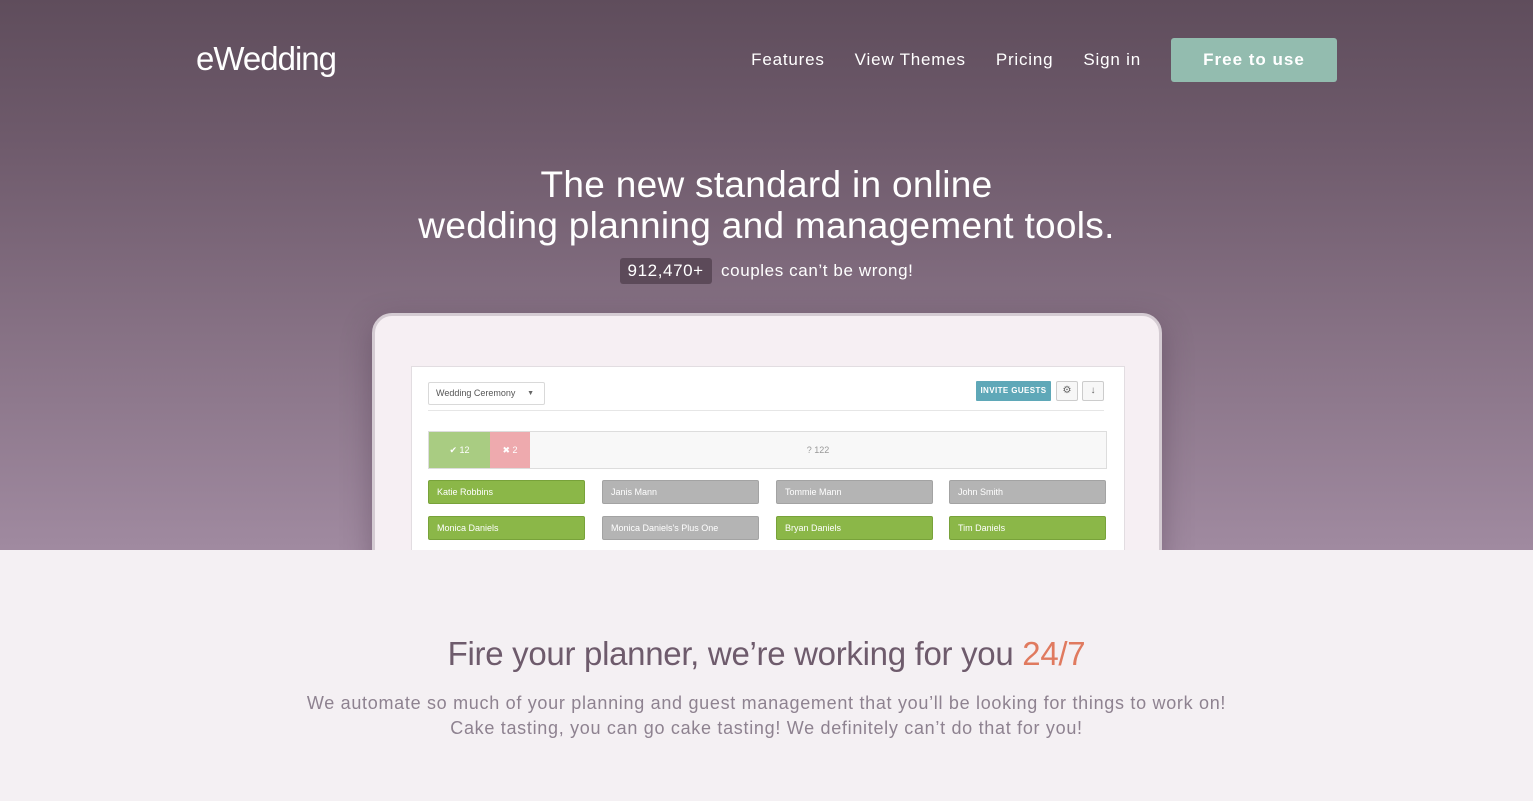 Image resolution: width=1533 pixels, height=801 pixels. What do you see at coordinates (1013, 391) in the screenshot?
I see `invite-guests-button: INVITE GUESTS` at bounding box center [1013, 391].